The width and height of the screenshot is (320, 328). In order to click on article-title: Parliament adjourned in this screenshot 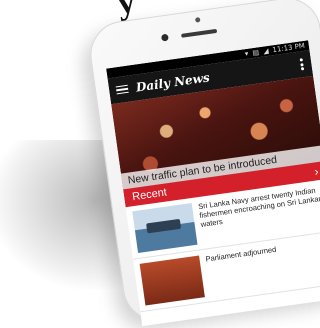, I will do `click(243, 271)`.